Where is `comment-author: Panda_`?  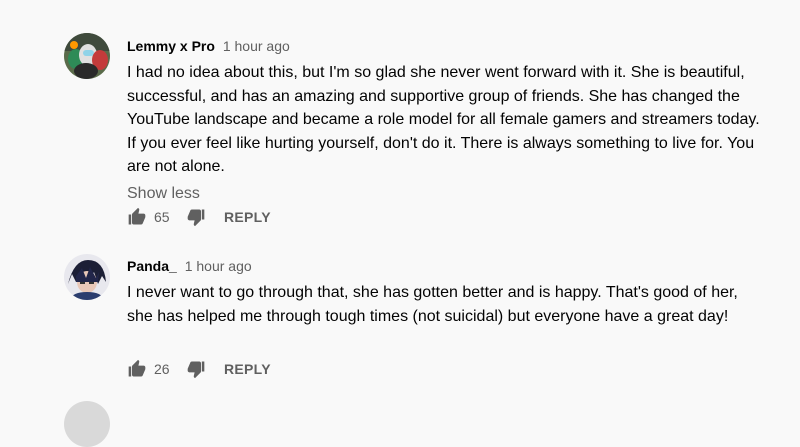 comment-author: Panda_ is located at coordinates (152, 266).